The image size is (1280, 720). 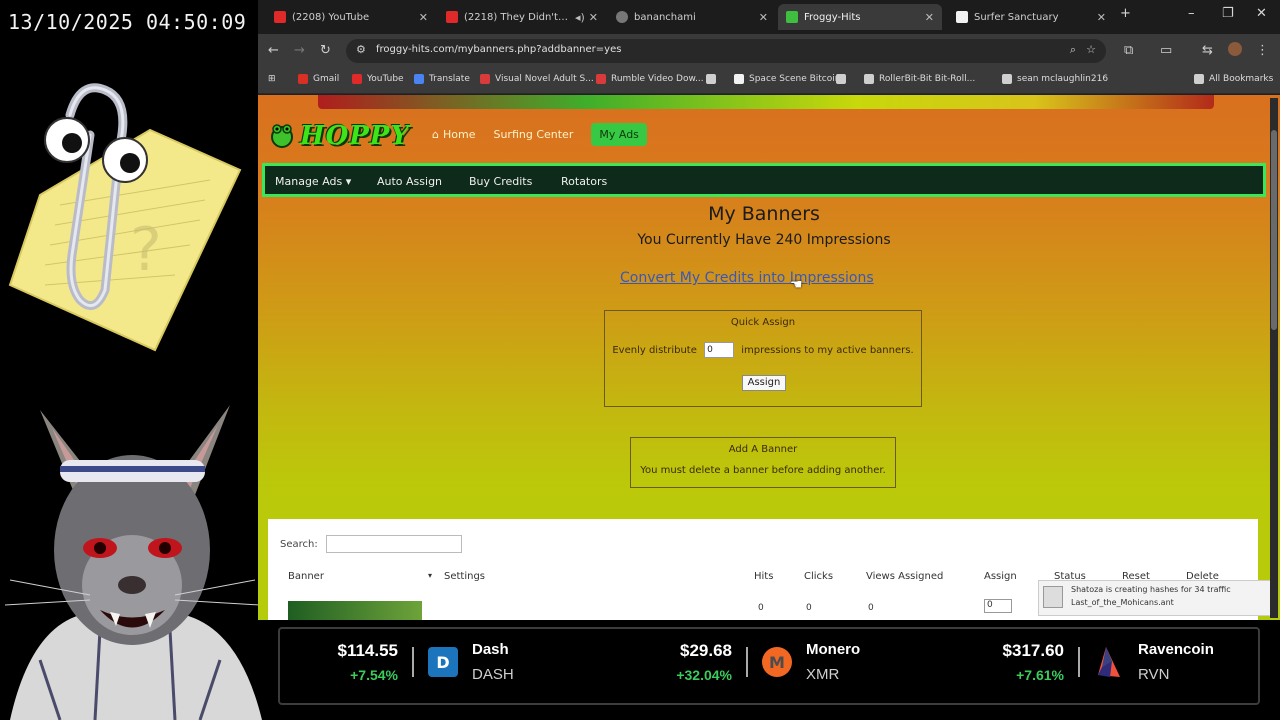 I want to click on tab-label: (2218) They Didn't Want, so click(x=517, y=17).